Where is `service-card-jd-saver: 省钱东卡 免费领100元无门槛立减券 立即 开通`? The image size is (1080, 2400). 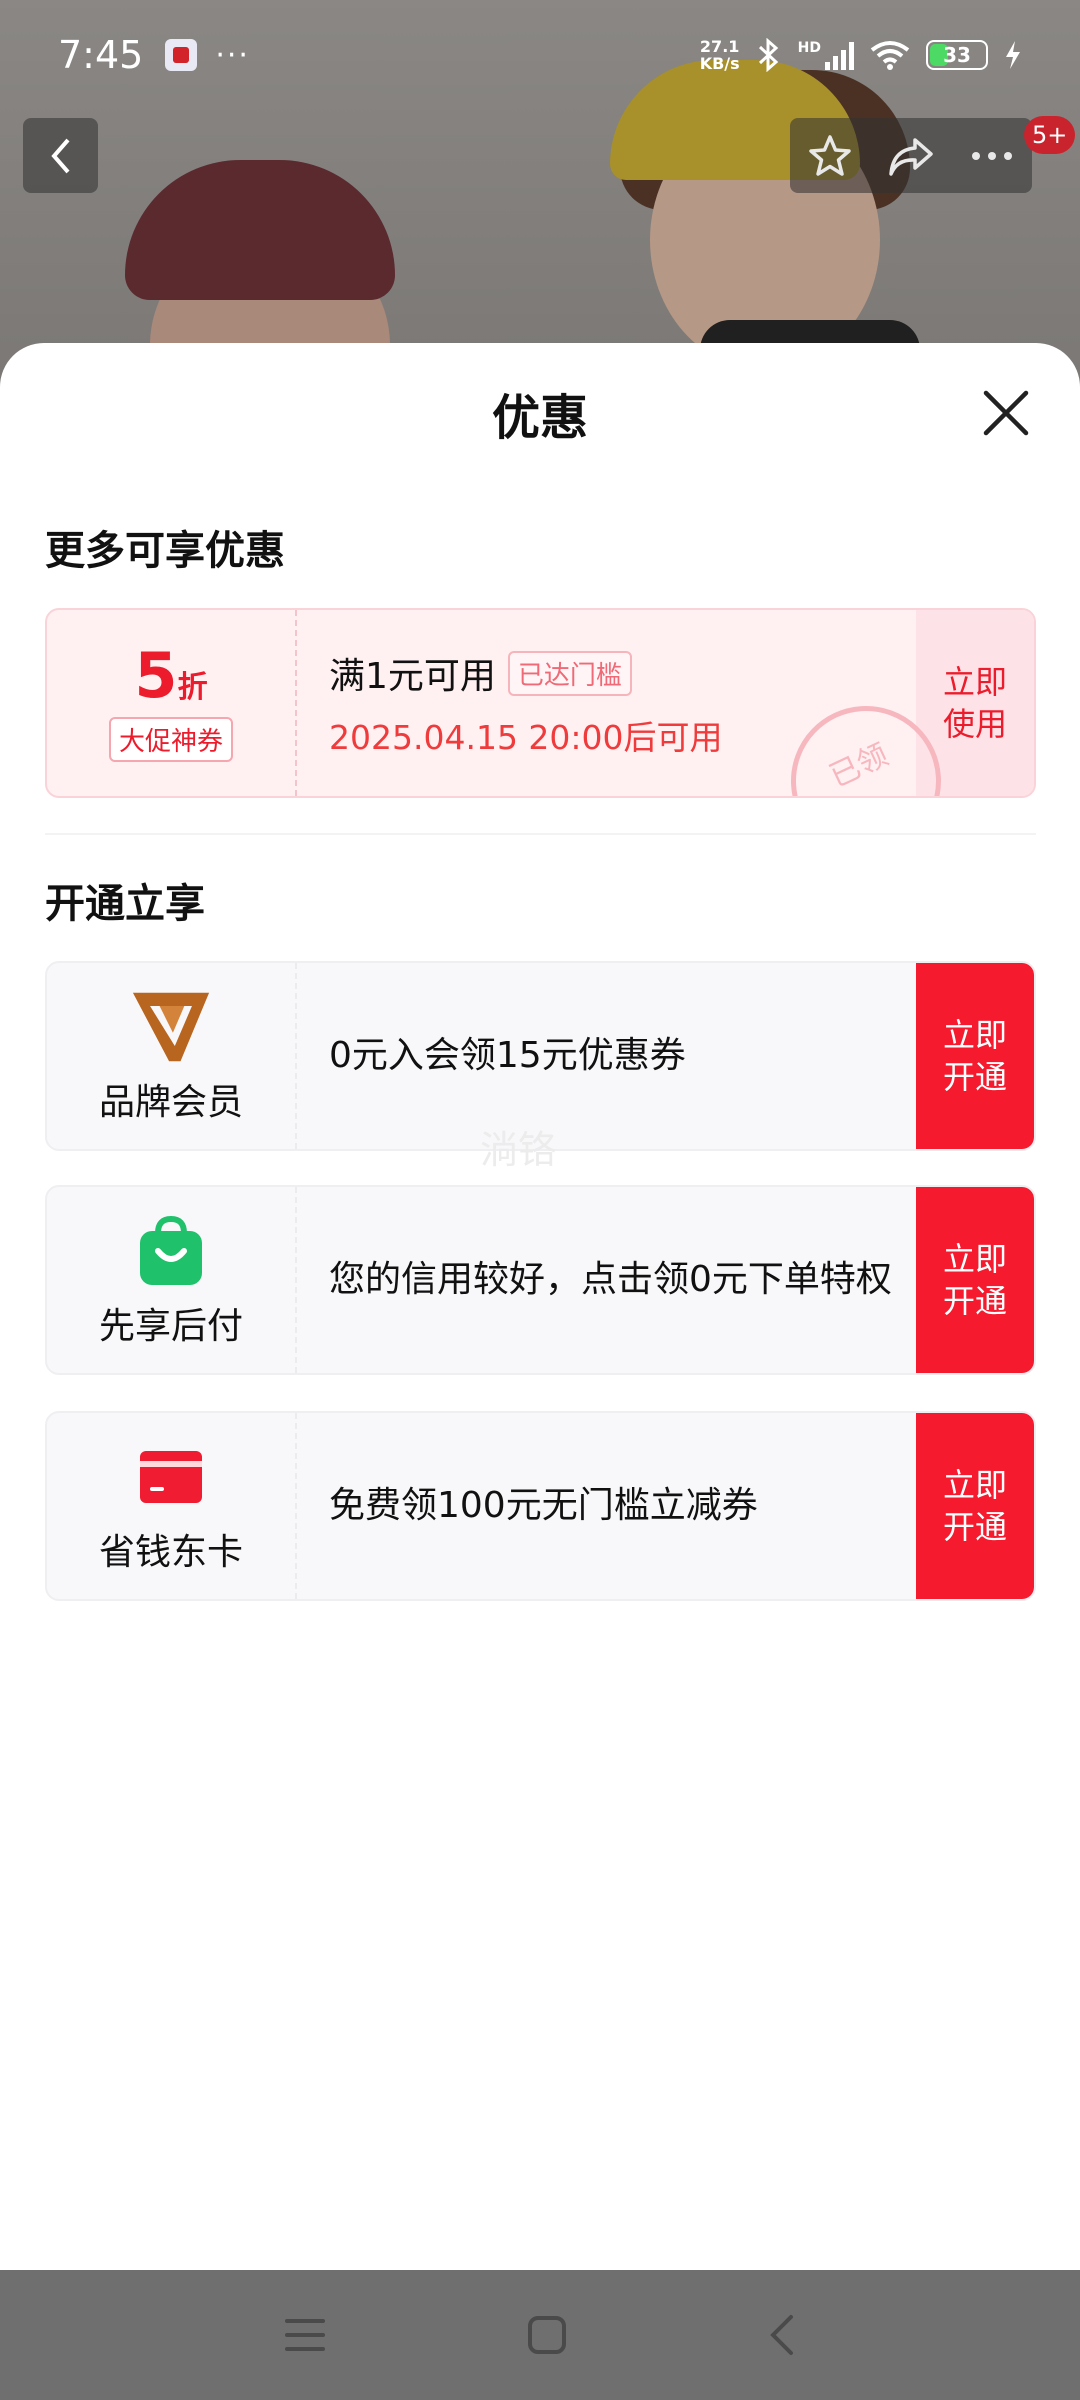
service-card-jd-saver: 省钱东卡 免费领100元无门槛立减券 立即 开通 is located at coordinates (540, 1506).